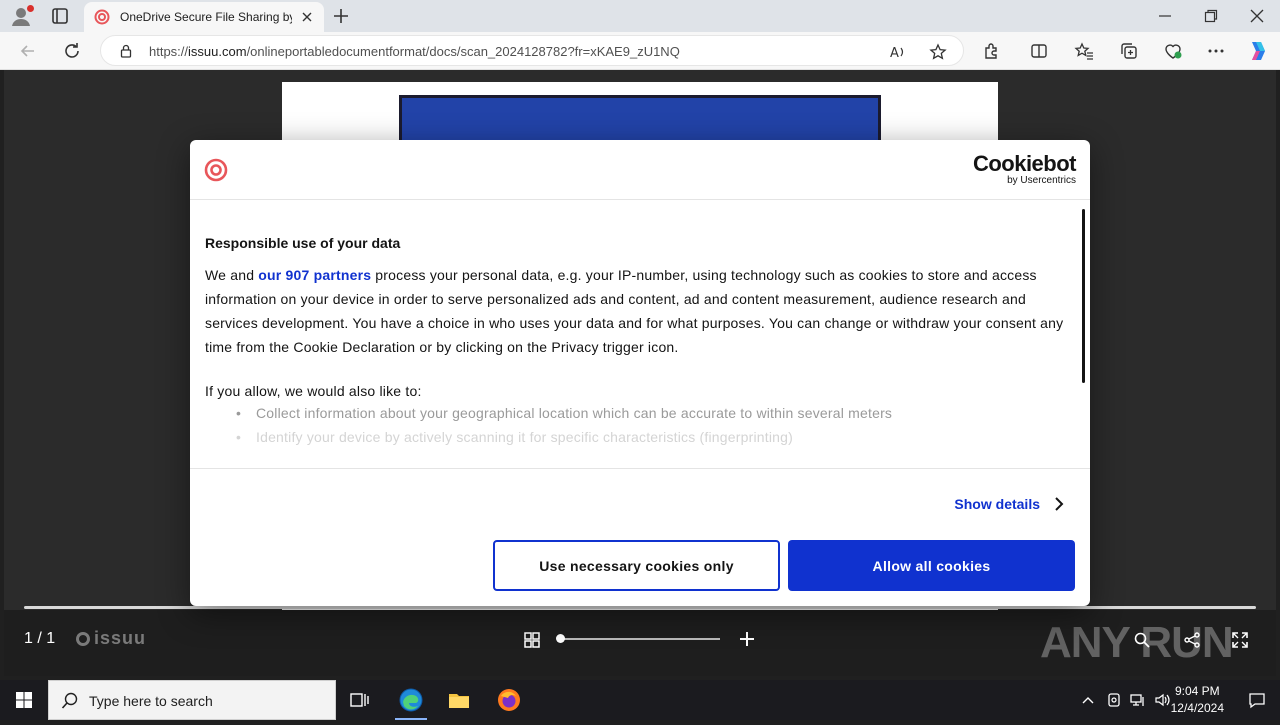 This screenshot has width=1280, height=725. I want to click on taskbar-firefox, so click(509, 700).